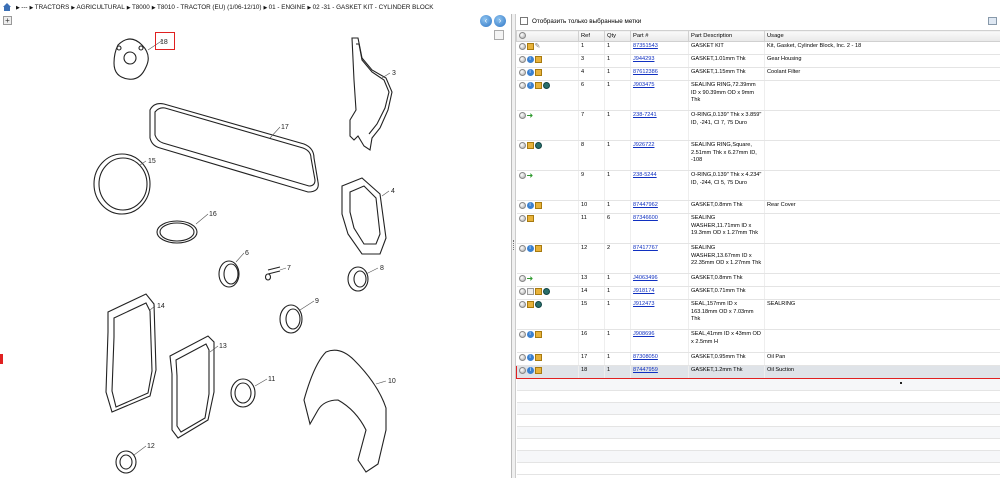  Describe the element at coordinates (382, 268) in the screenshot. I see `diagram-label-8: 8` at that location.